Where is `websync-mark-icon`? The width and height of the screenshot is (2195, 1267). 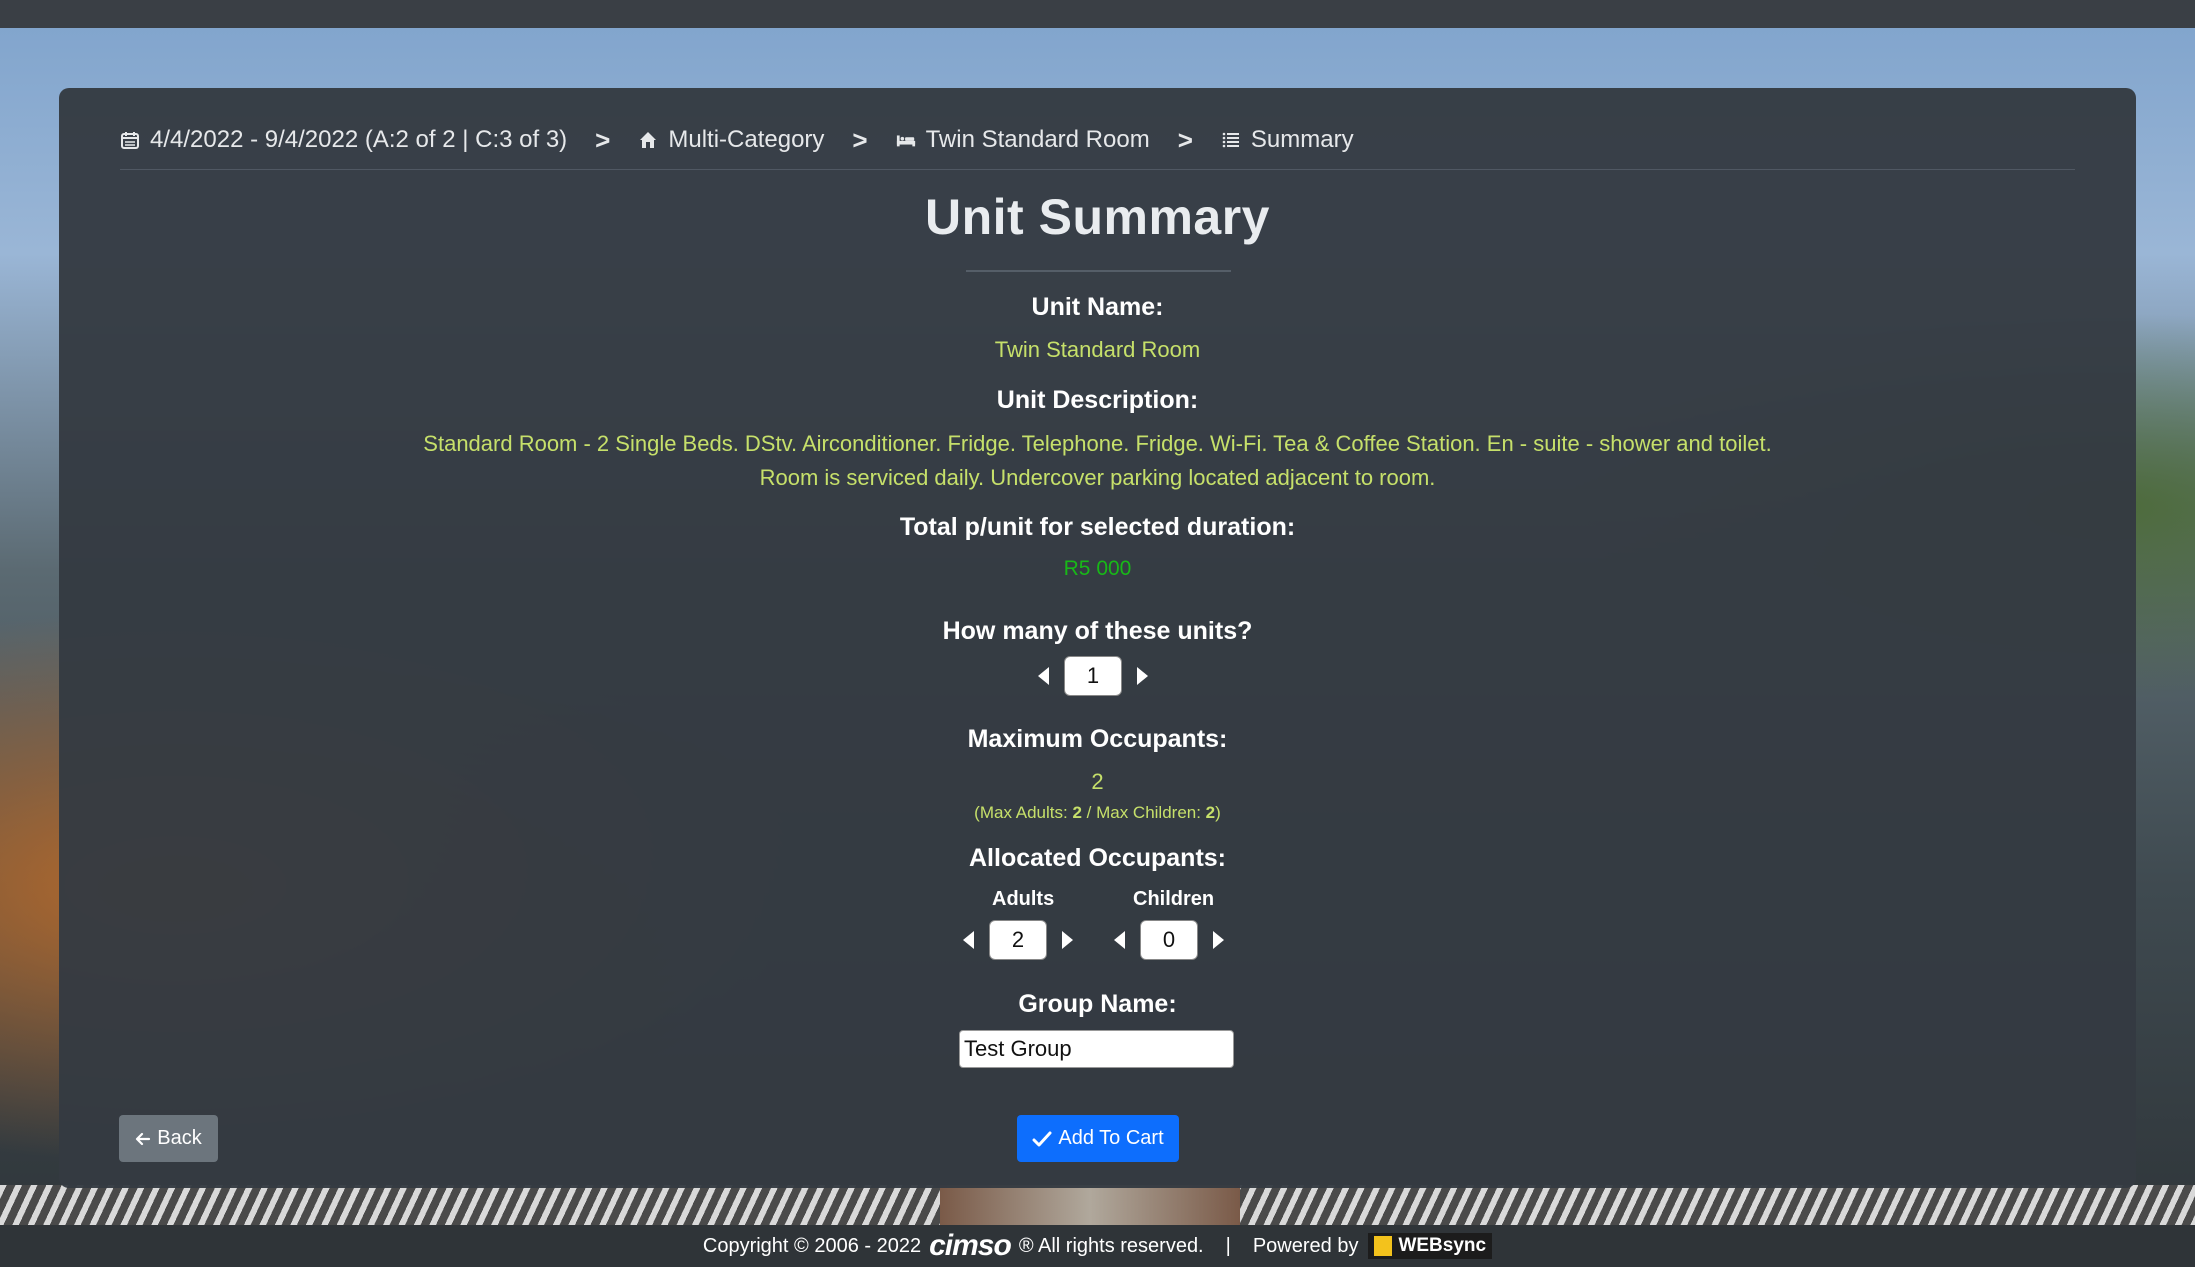
websync-mark-icon is located at coordinates (1383, 1246).